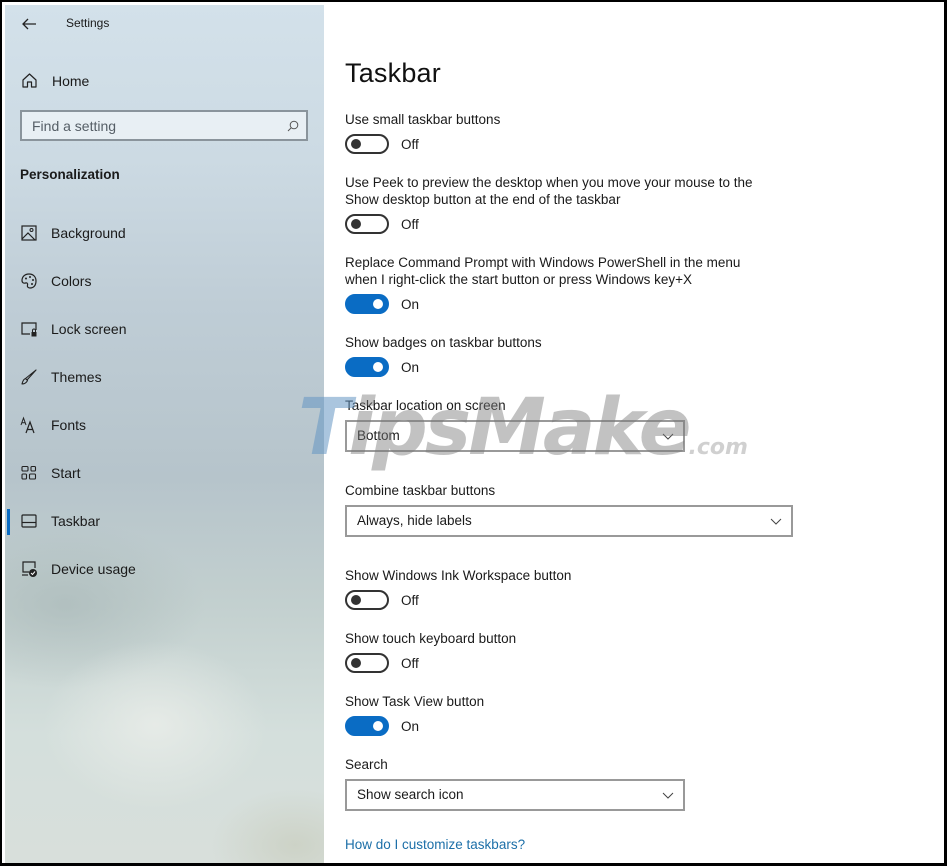  Describe the element at coordinates (164, 81) in the screenshot. I see `sidebar-home: Home` at that location.